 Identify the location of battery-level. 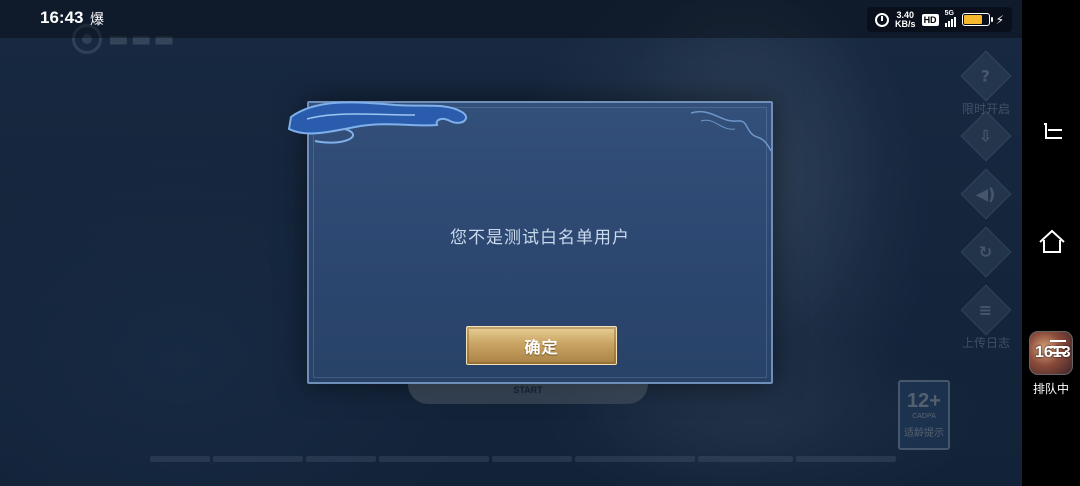
(972, 19).